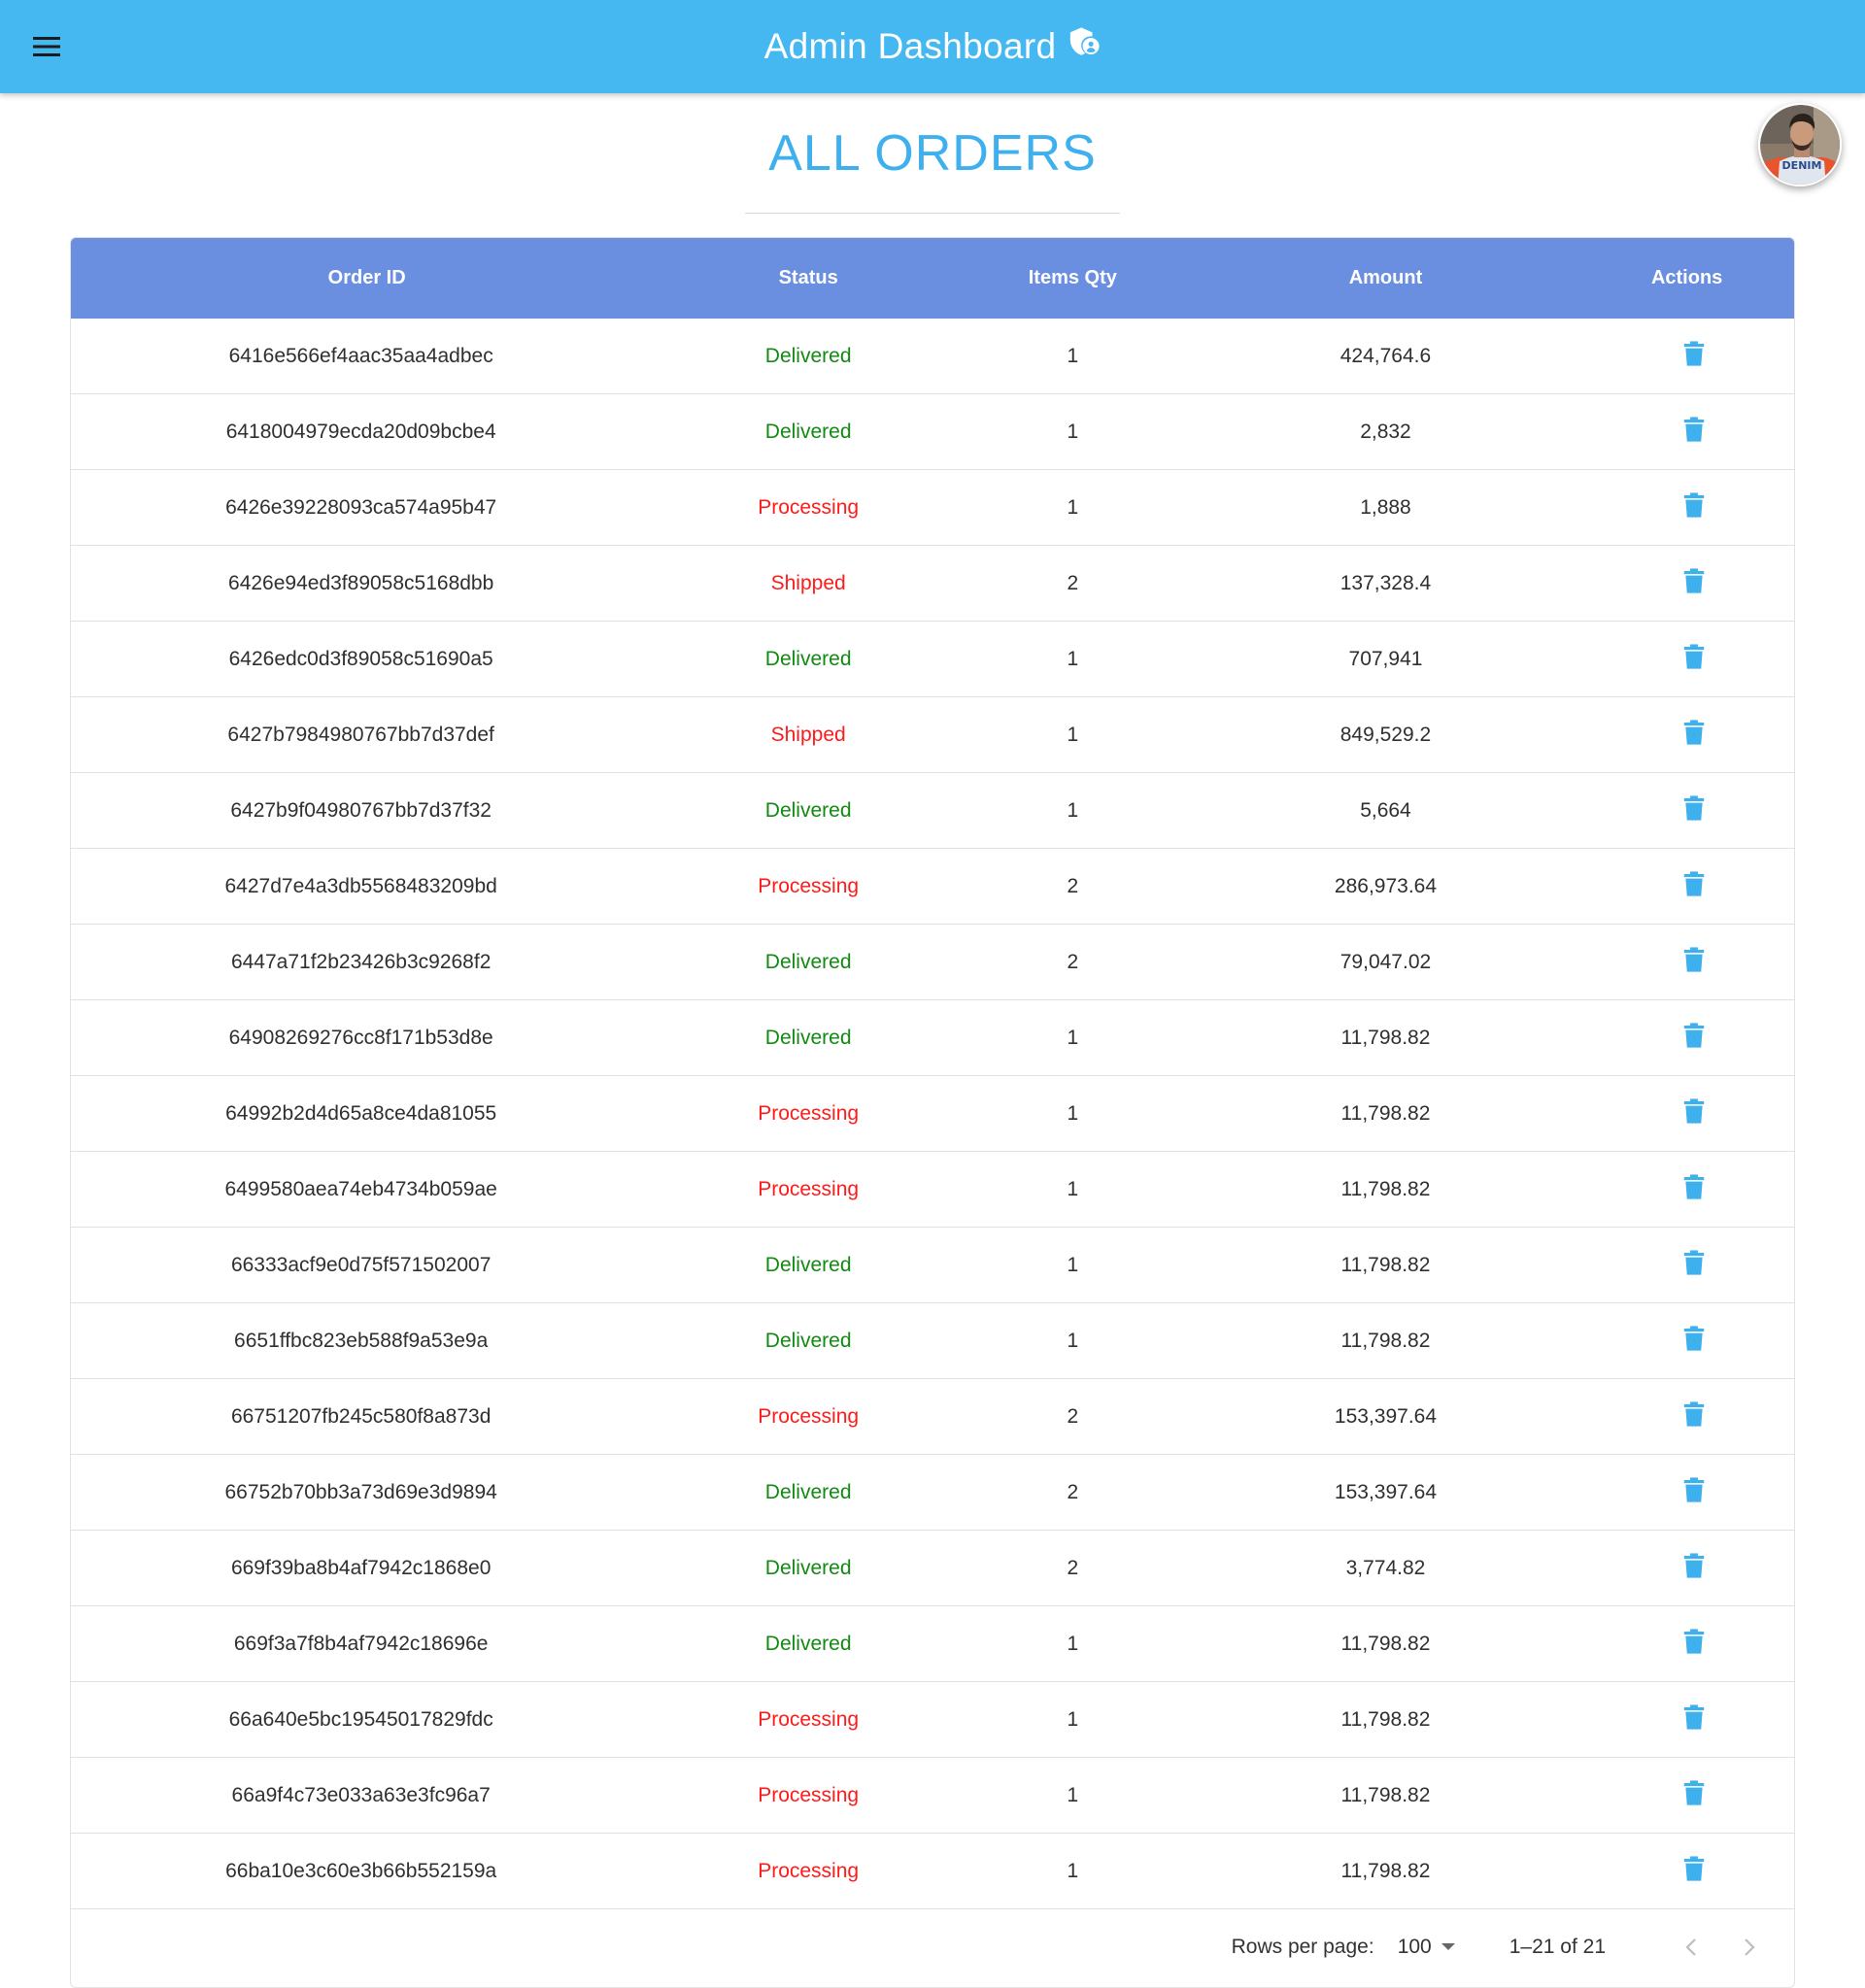  I want to click on order-id-cell: 64992b2d4d65a8ce4da81055, so click(361, 1113).